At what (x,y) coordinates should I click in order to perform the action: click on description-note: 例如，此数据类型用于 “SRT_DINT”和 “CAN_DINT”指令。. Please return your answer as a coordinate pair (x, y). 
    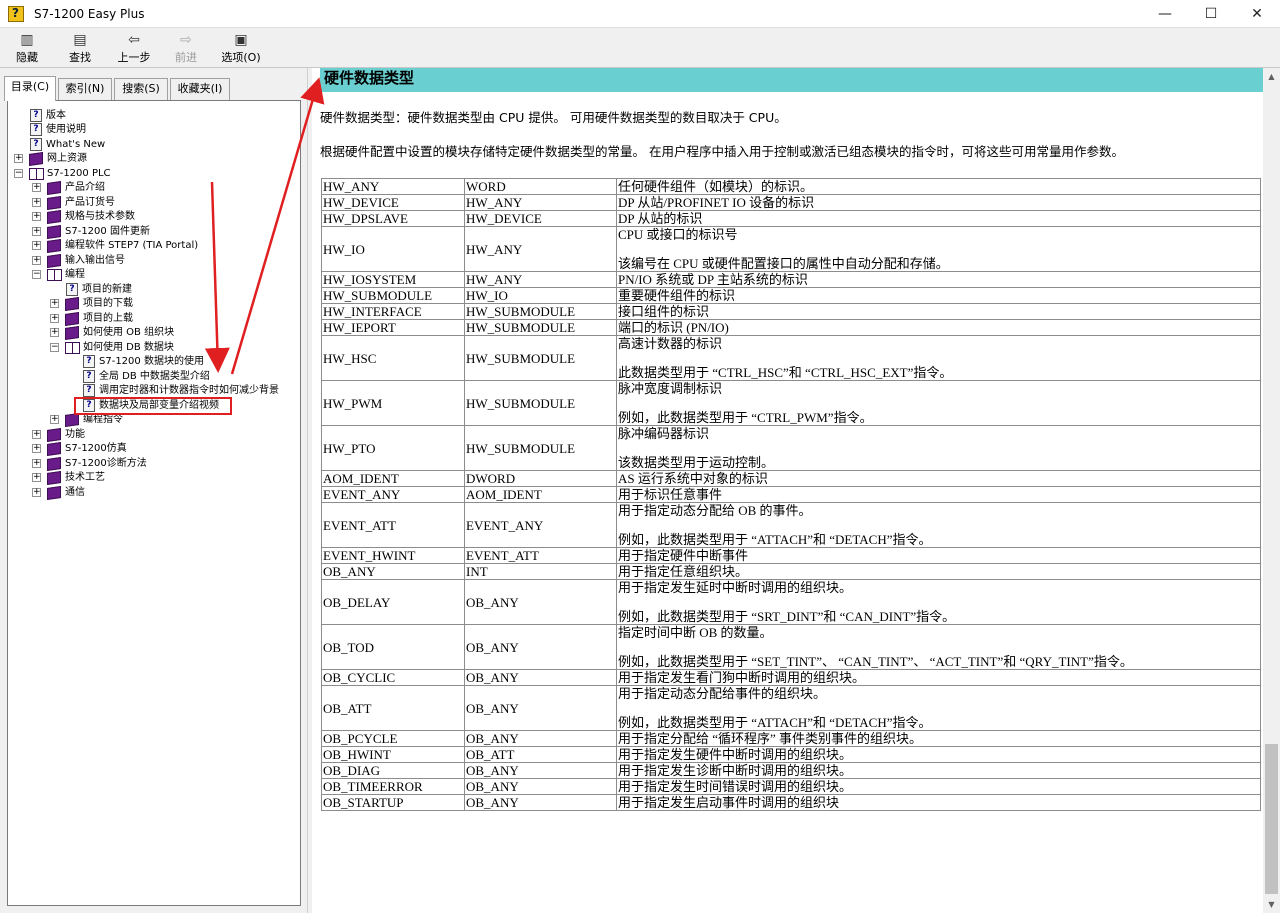
    Looking at the image, I should click on (787, 616).